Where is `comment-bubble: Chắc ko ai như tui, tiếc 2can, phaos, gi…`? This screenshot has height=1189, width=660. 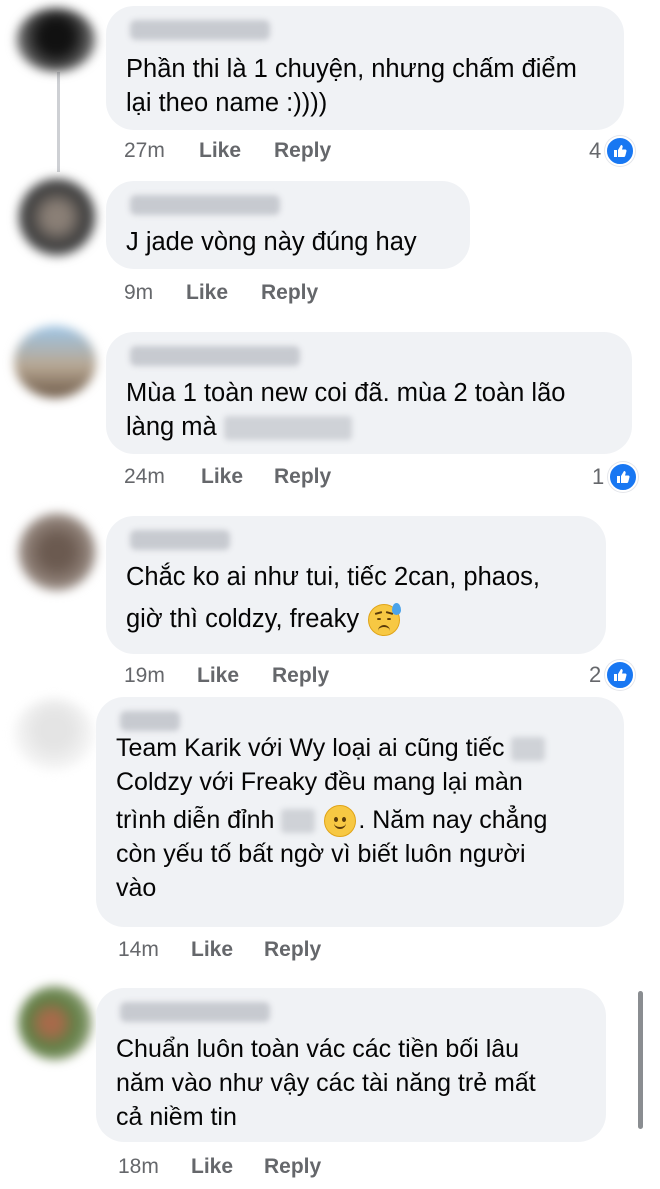
comment-bubble: Chắc ko ai như tui, tiếc 2can, phaos, gi… is located at coordinates (356, 585).